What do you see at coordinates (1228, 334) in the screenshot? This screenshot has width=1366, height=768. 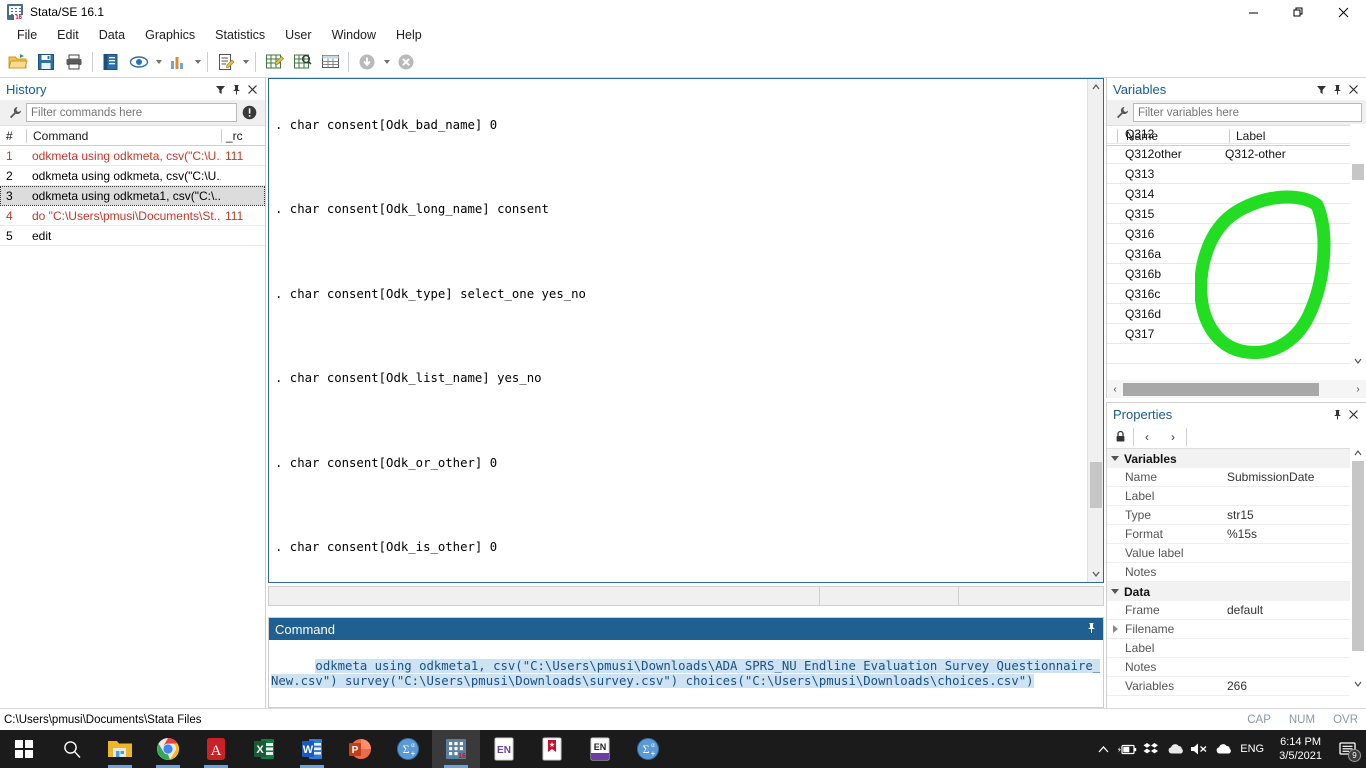 I see `table-row: Q317` at bounding box center [1228, 334].